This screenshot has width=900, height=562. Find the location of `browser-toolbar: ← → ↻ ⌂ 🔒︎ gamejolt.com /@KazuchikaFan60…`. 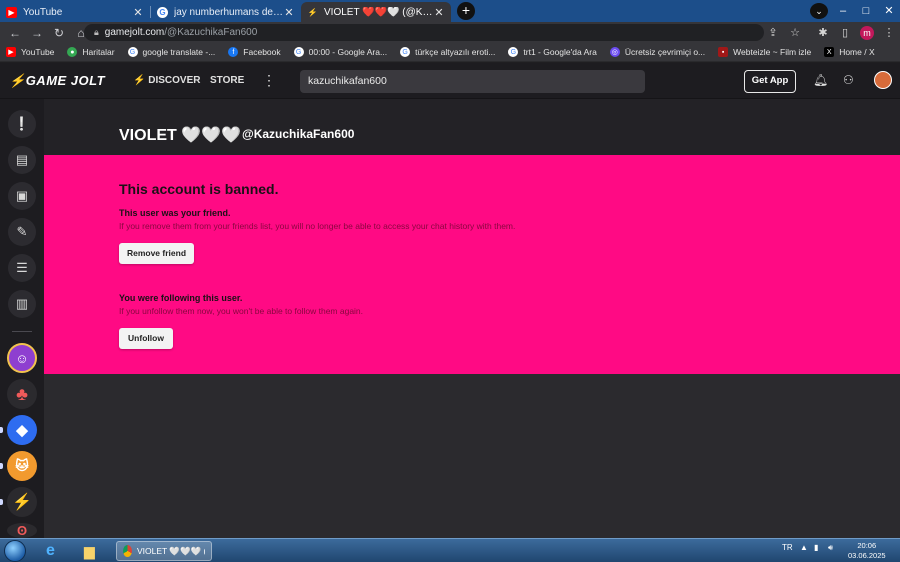

browser-toolbar: ← → ↻ ⌂ 🔒︎ gamejolt.com /@KazuchikaFan60… is located at coordinates (450, 32).